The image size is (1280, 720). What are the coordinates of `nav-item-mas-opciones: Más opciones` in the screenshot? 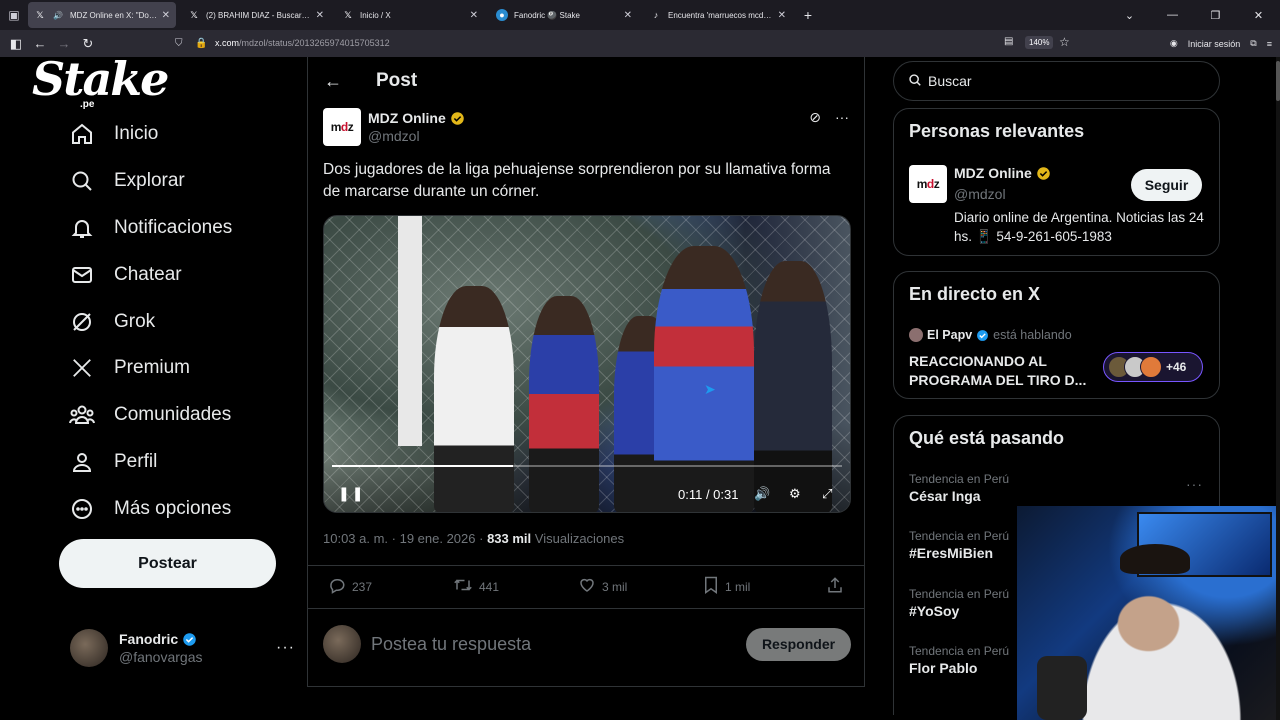 It's located at (146, 508).